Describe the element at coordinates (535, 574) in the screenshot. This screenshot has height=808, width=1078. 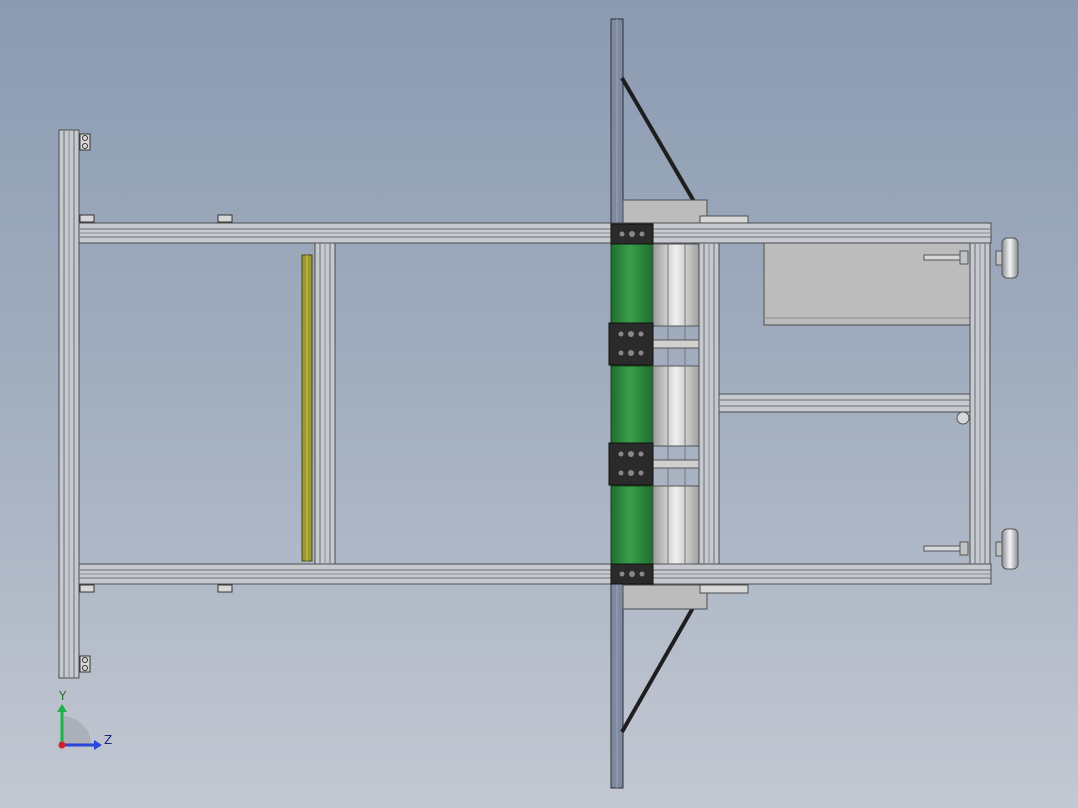
I see `bottom-rail-extrusion` at that location.